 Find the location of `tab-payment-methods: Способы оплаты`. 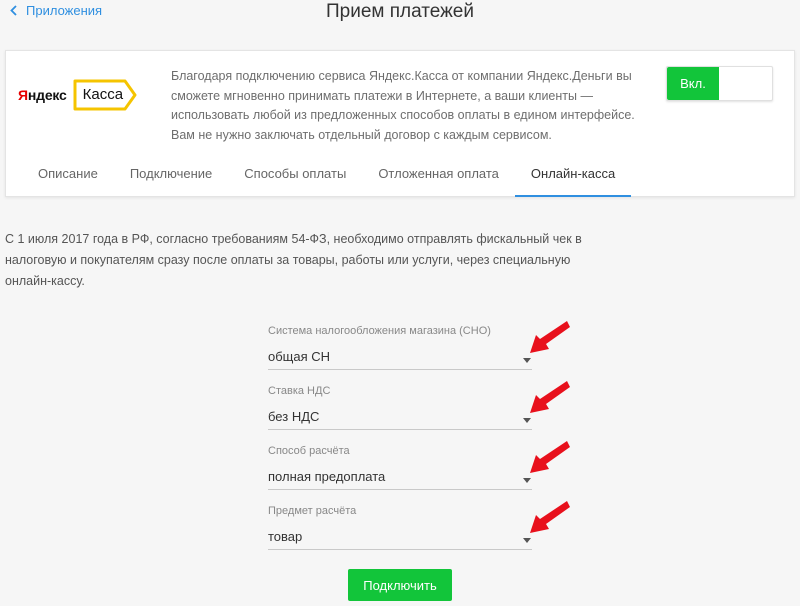

tab-payment-methods: Способы оплаты is located at coordinates (295, 174).